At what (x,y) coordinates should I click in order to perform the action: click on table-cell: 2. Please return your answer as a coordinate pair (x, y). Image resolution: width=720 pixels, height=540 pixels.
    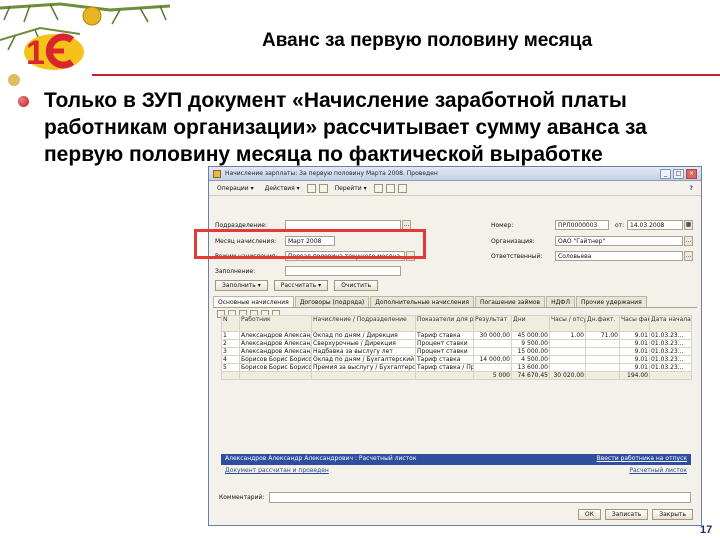
    Looking at the image, I should click on (230, 343).